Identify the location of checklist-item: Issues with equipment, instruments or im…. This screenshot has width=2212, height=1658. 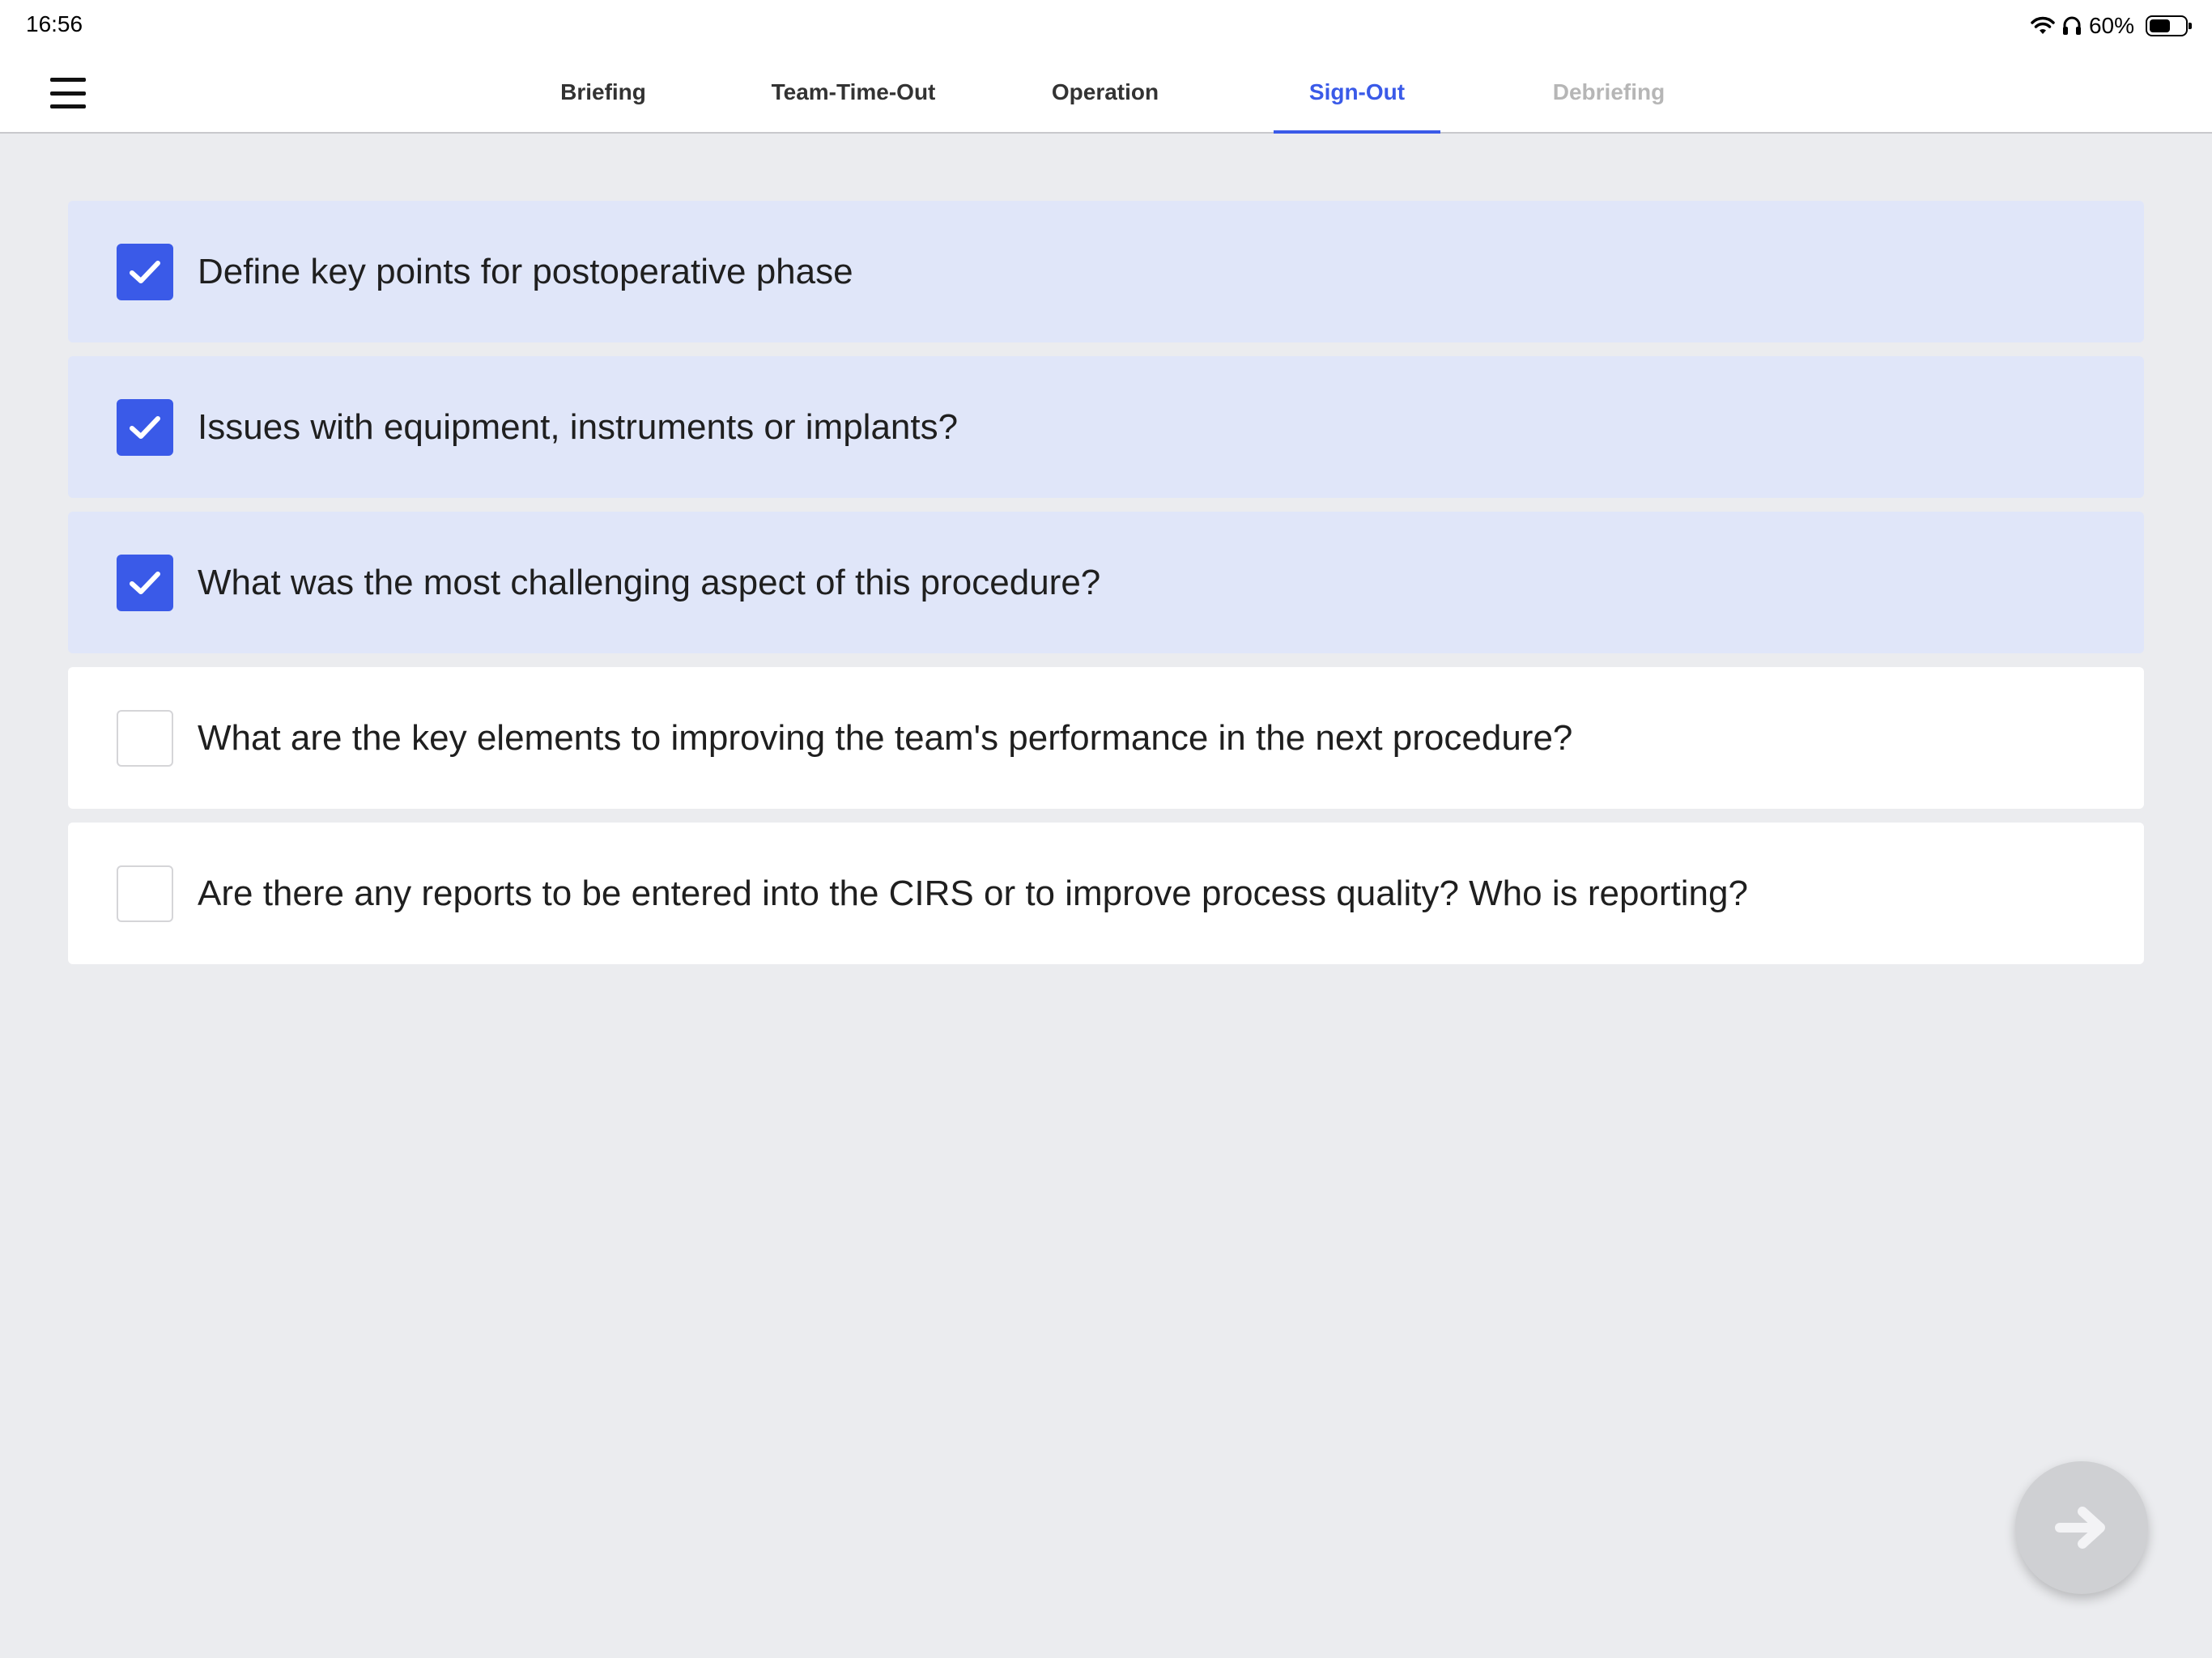
(1106, 427).